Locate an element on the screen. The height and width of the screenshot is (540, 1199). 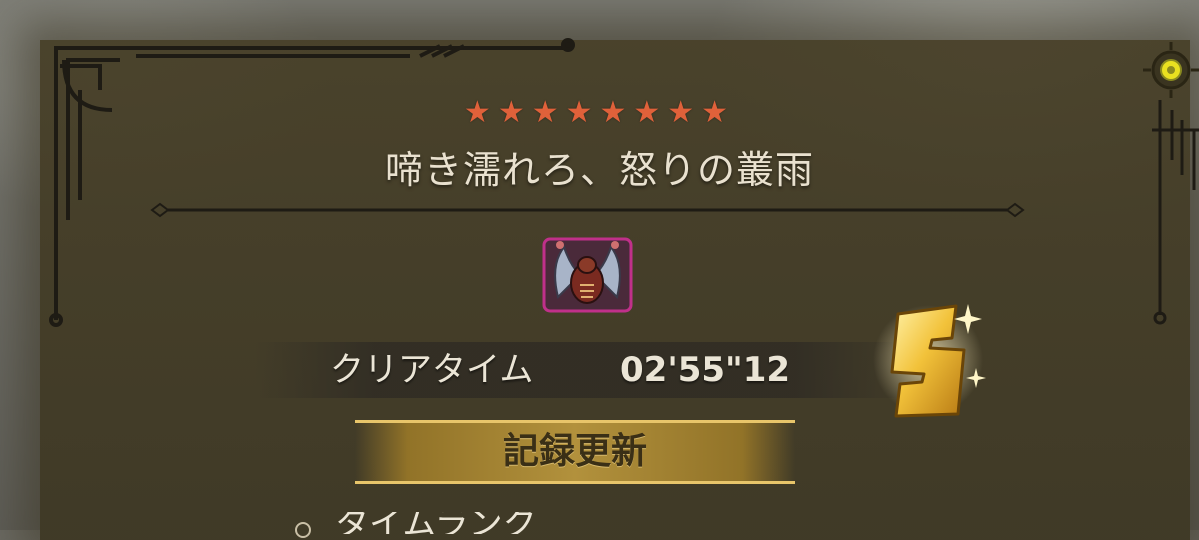
time-rank-label: タイムランク is located at coordinates (436, 523).